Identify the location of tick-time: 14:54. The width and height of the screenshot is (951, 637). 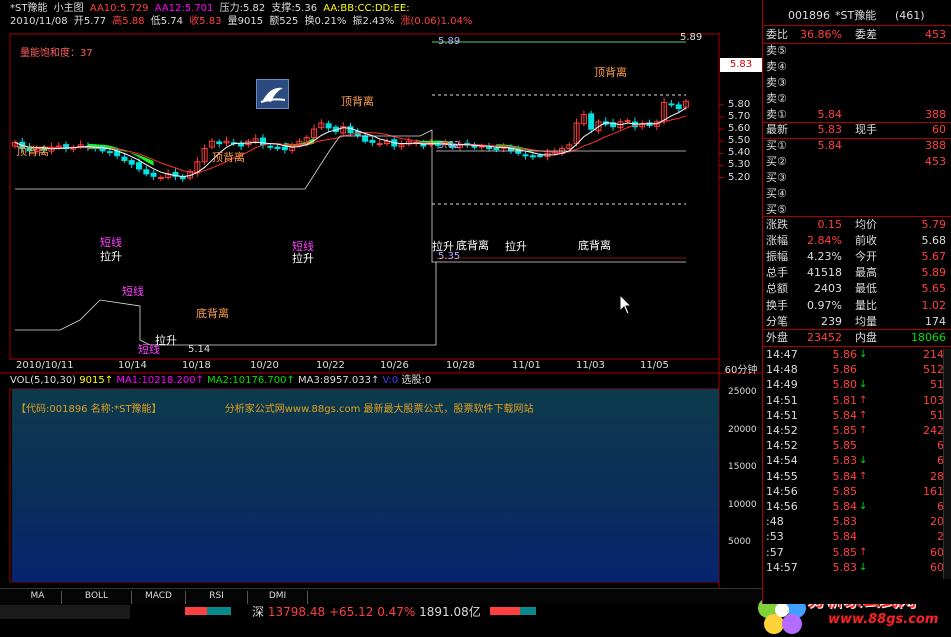
(782, 461).